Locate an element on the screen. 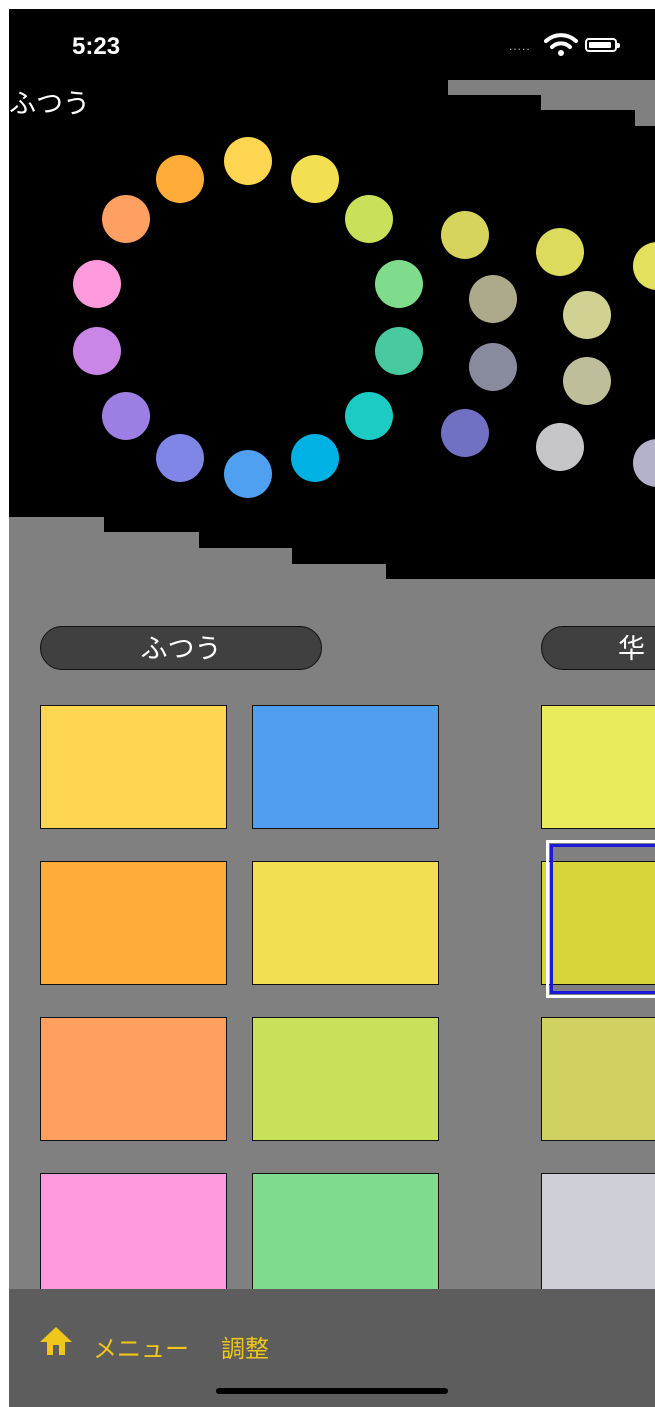  menu-button: メニュー is located at coordinates (141, 1346).